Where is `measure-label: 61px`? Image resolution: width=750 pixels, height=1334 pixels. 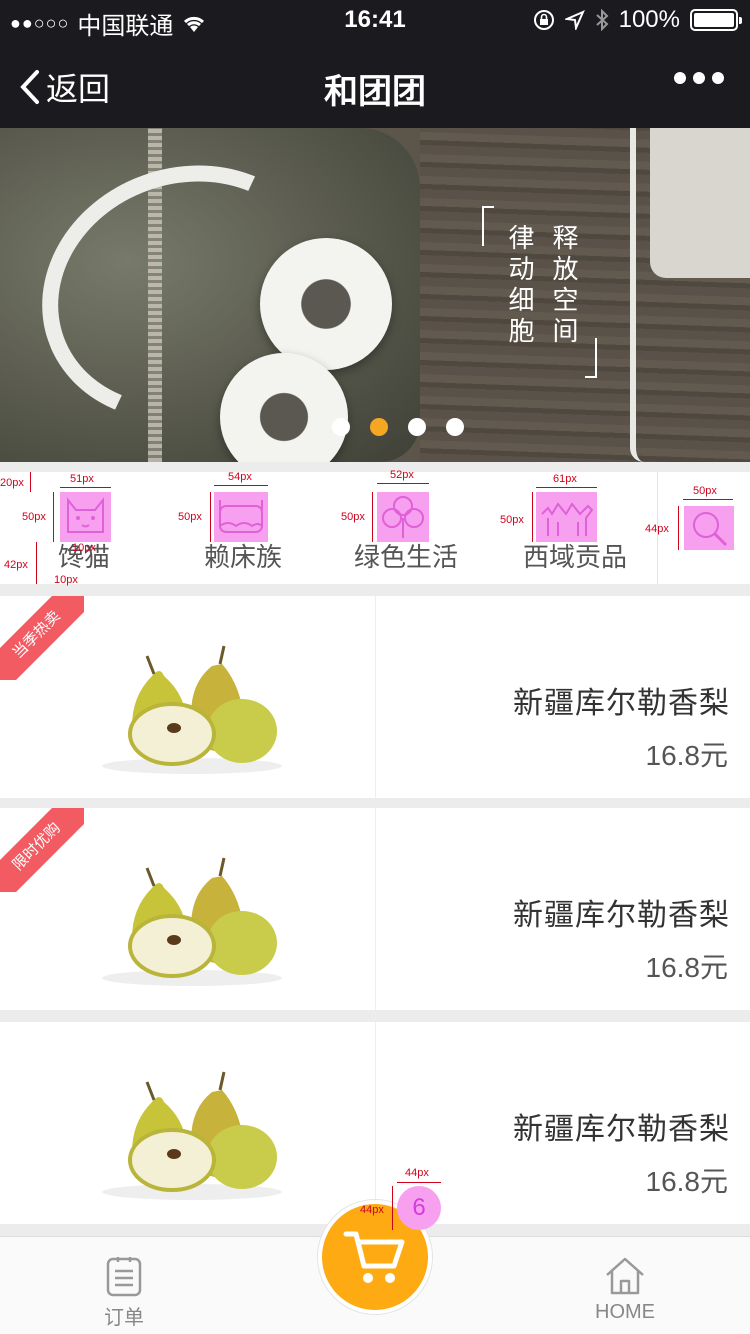 measure-label: 61px is located at coordinates (565, 479).